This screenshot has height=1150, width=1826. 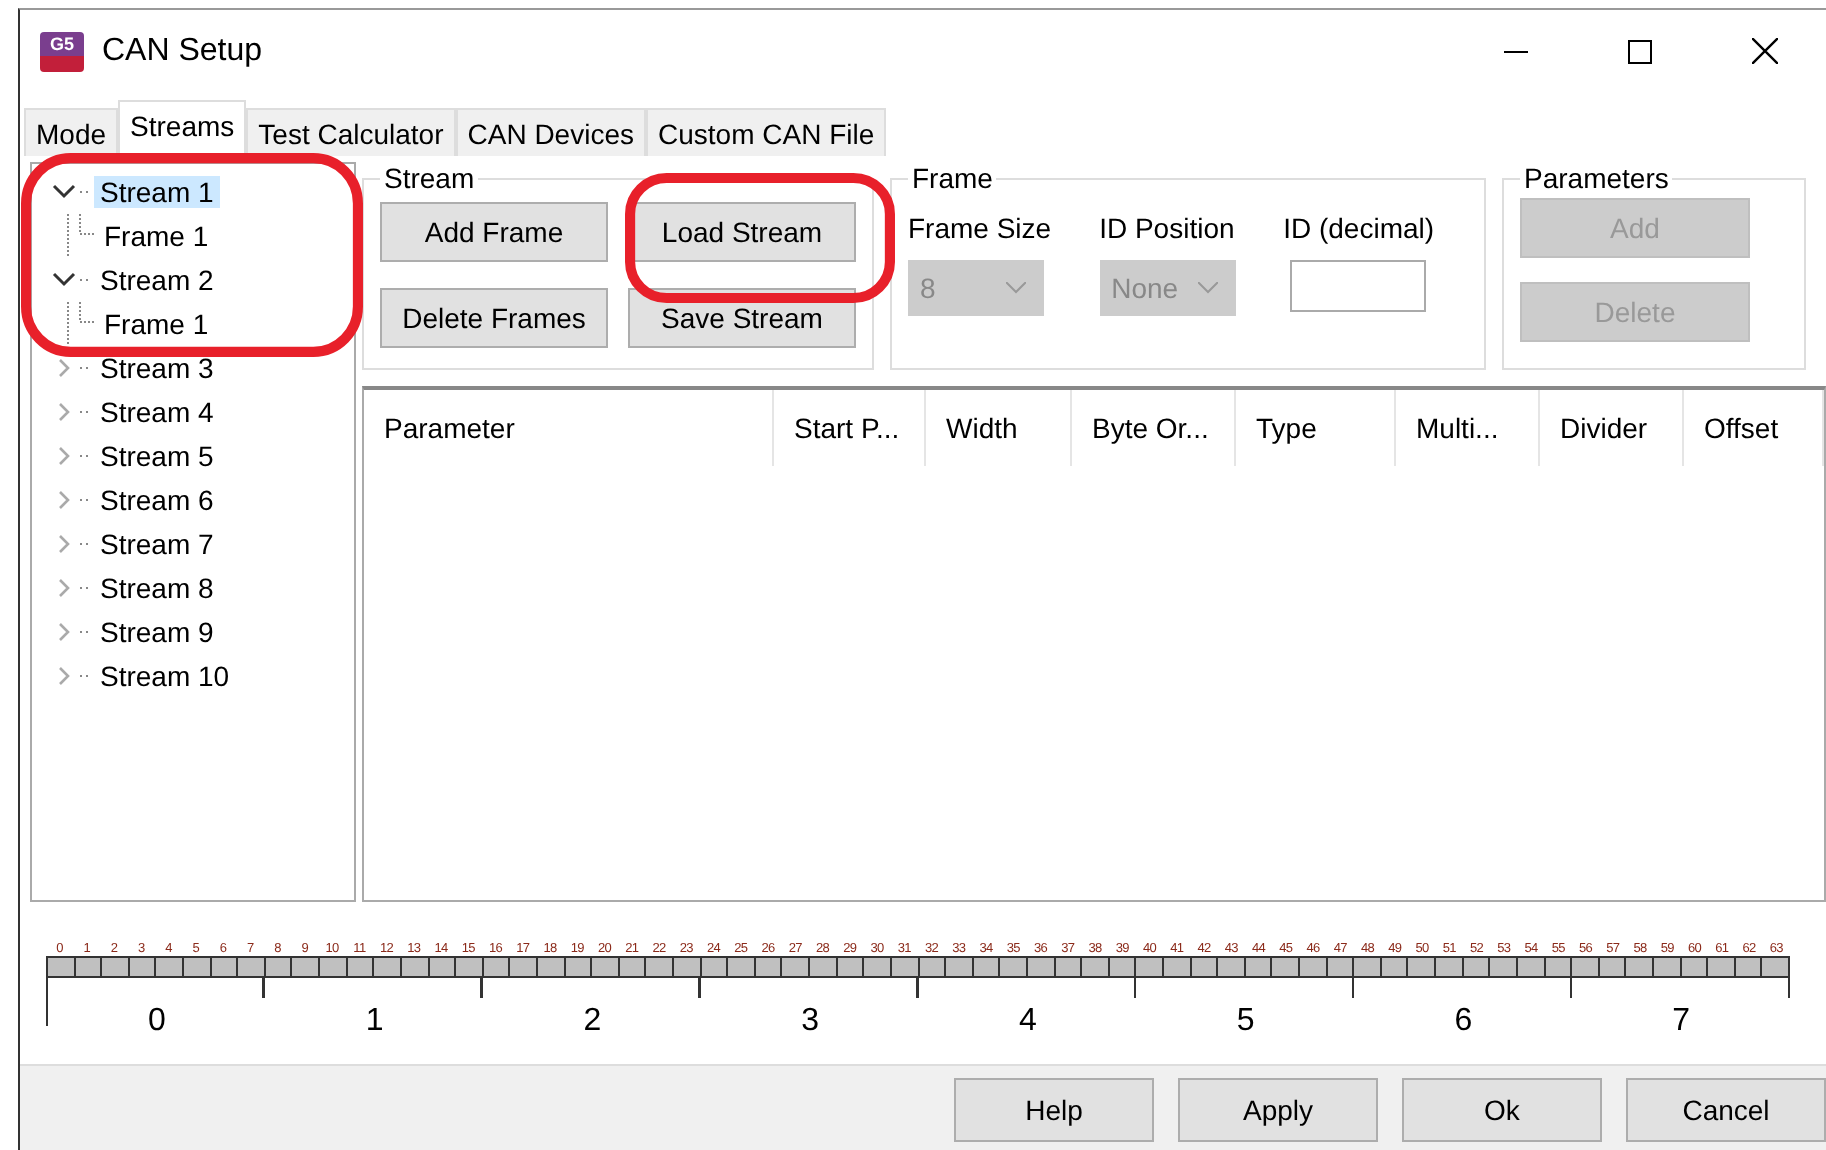 What do you see at coordinates (71, 132) in the screenshot?
I see `tab: Mode` at bounding box center [71, 132].